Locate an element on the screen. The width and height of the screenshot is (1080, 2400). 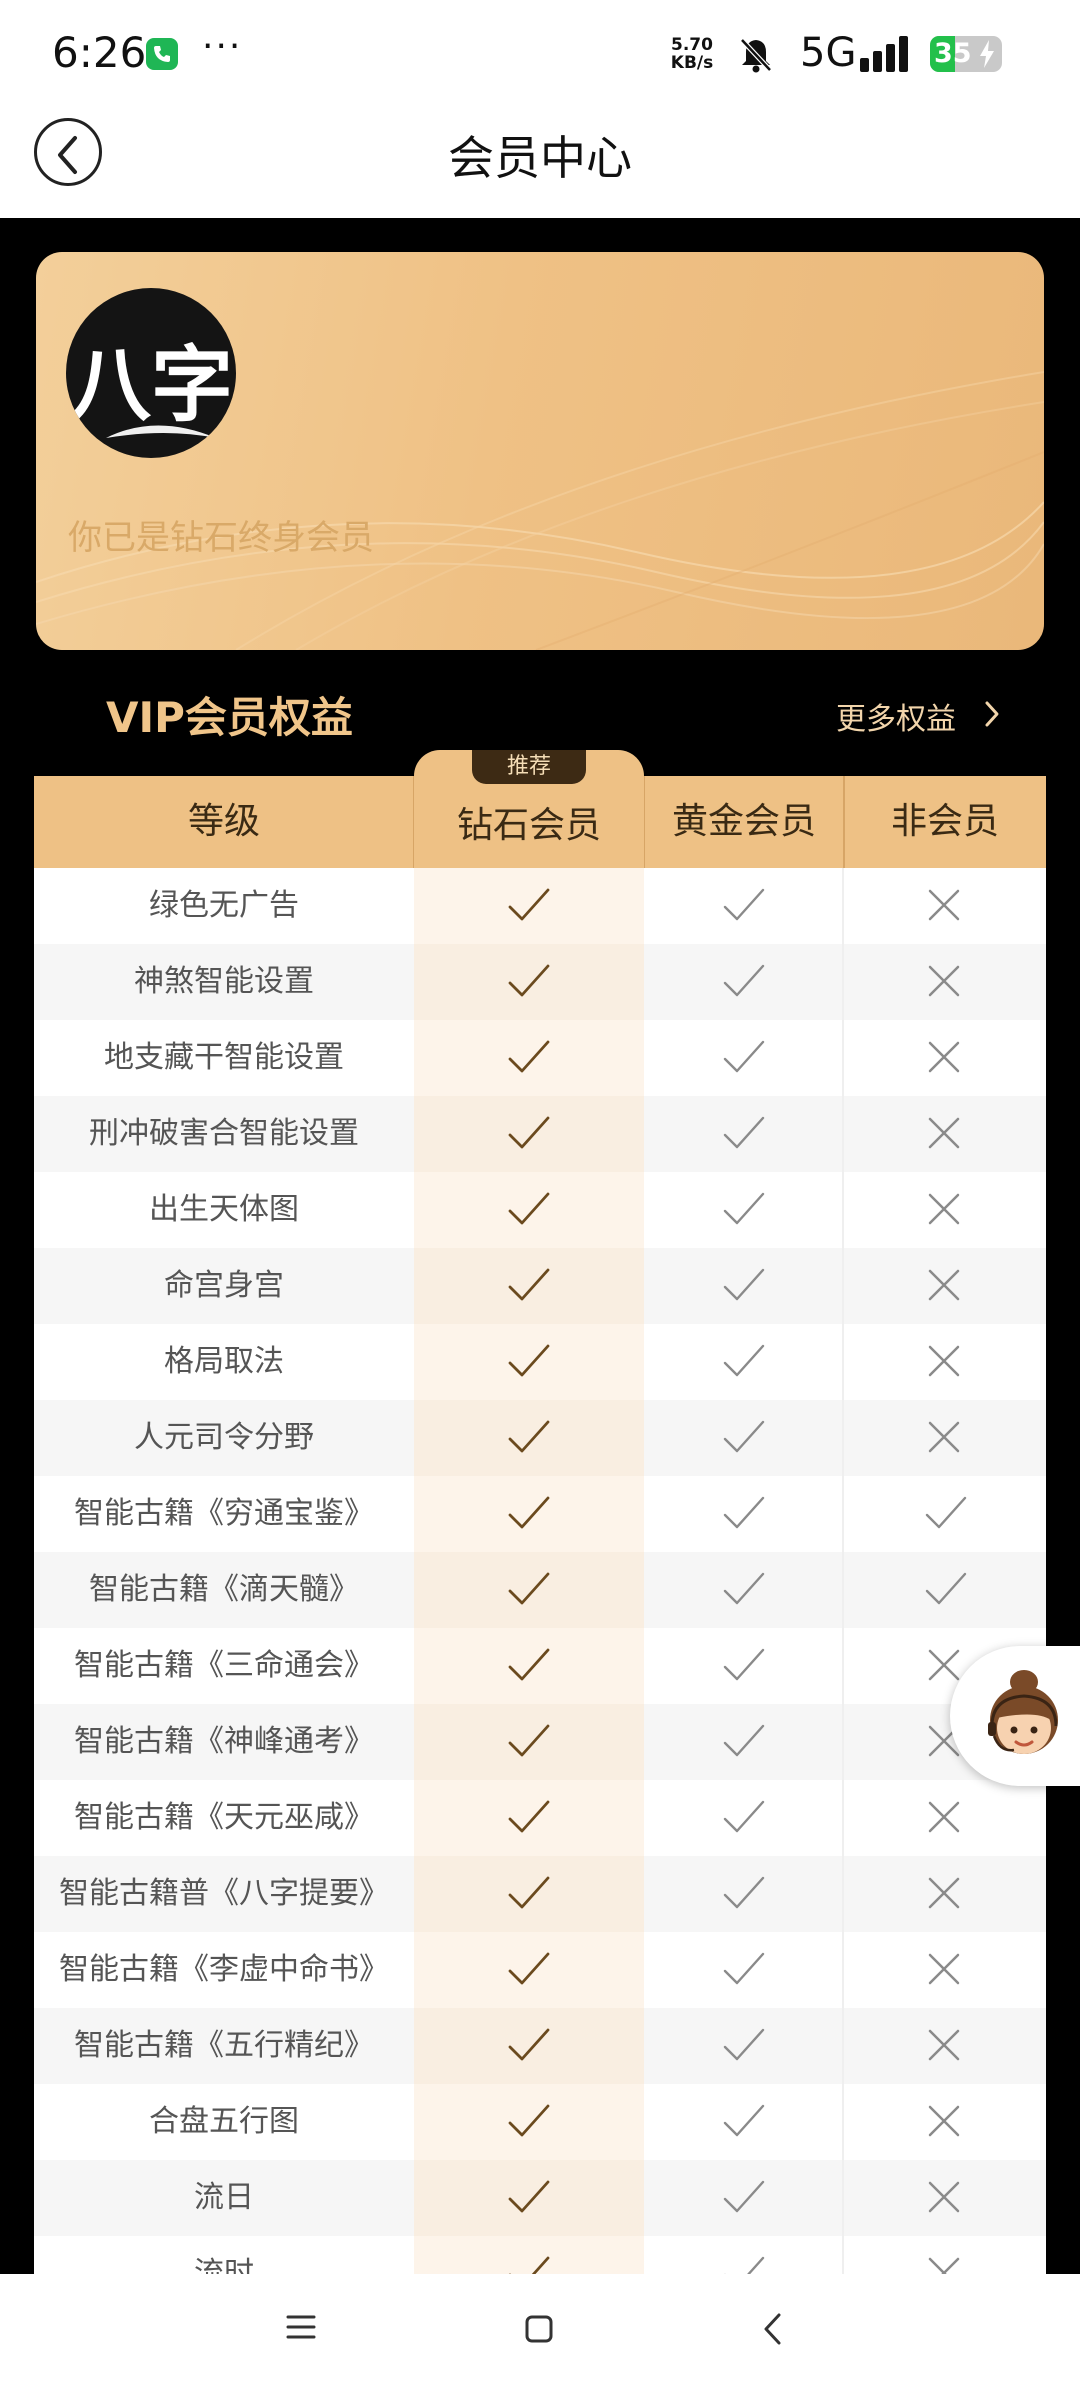
benefit-label: 智能古籍《滴天髓》 is located at coordinates (224, 1589).